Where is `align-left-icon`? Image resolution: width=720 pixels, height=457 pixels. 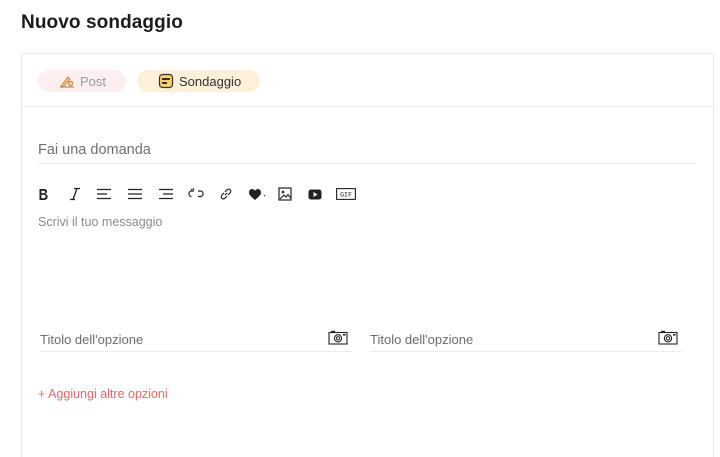 align-left-icon is located at coordinates (104, 194).